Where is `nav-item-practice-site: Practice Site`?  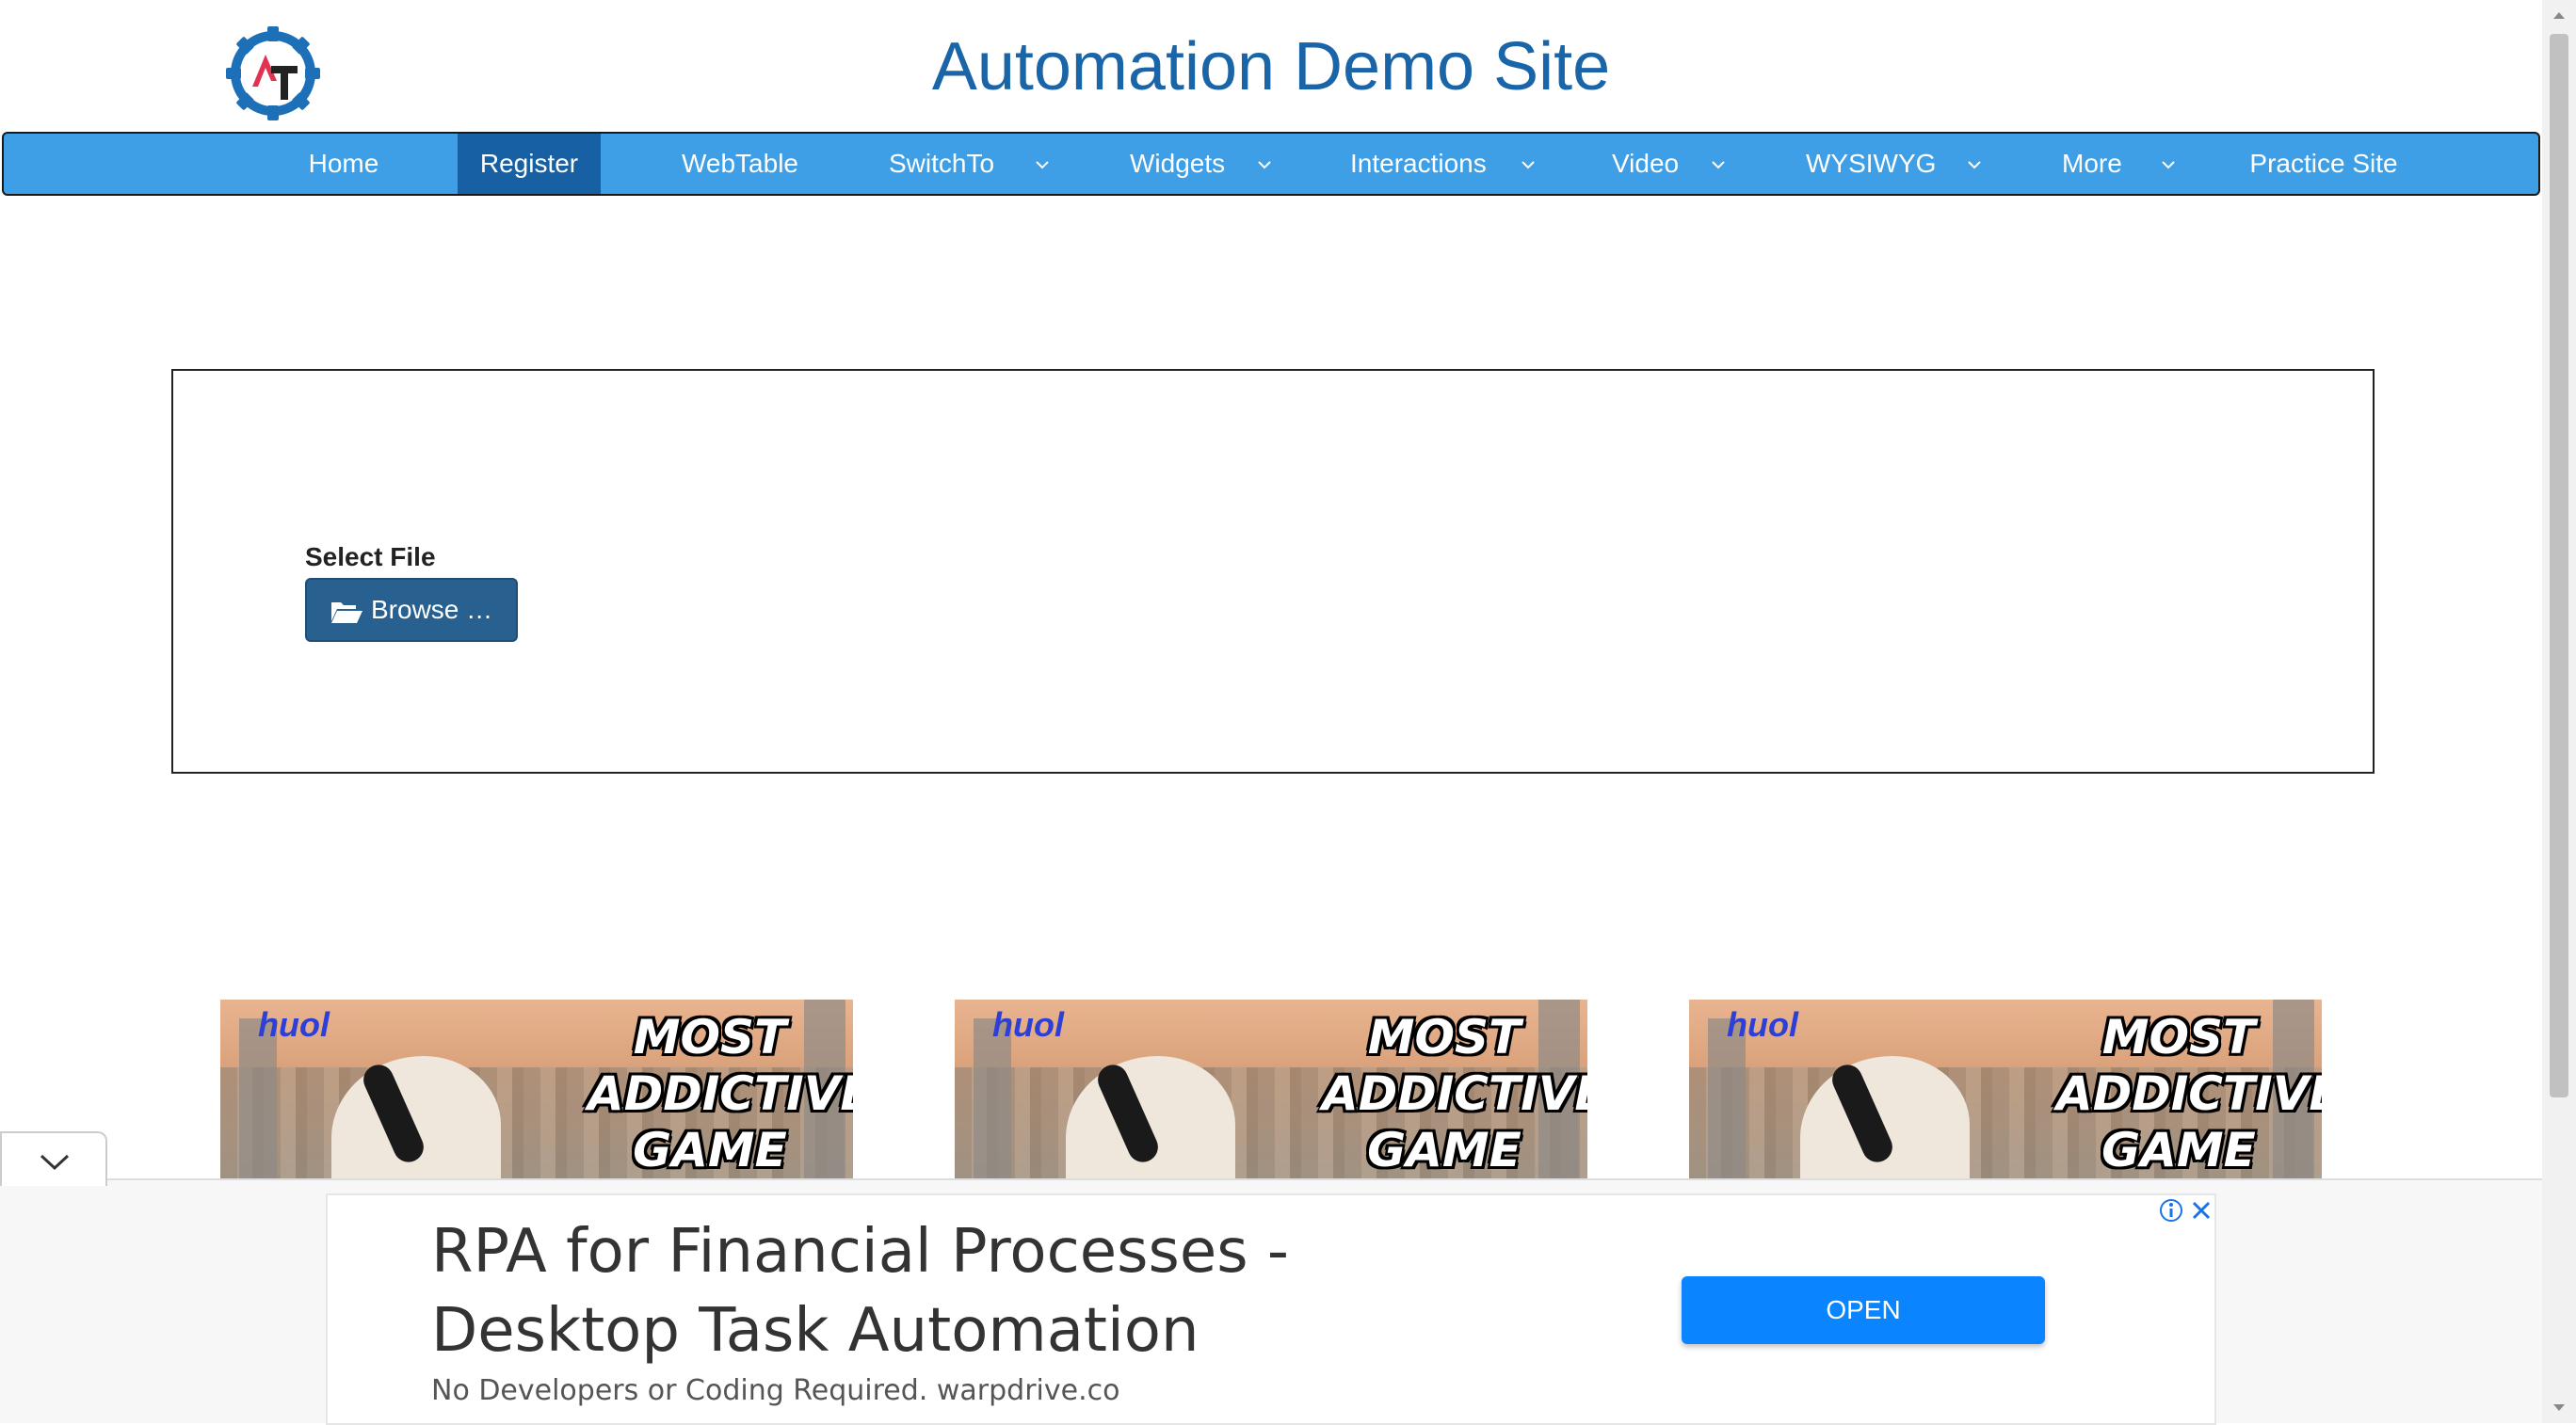
nav-item-practice-site: Practice Site is located at coordinates (2323, 164).